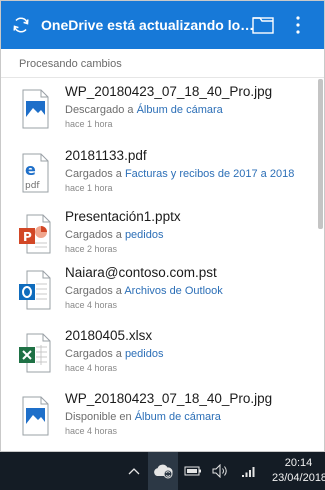  I want to click on file-action: Cargados a Archivos de Outlook, so click(144, 291).